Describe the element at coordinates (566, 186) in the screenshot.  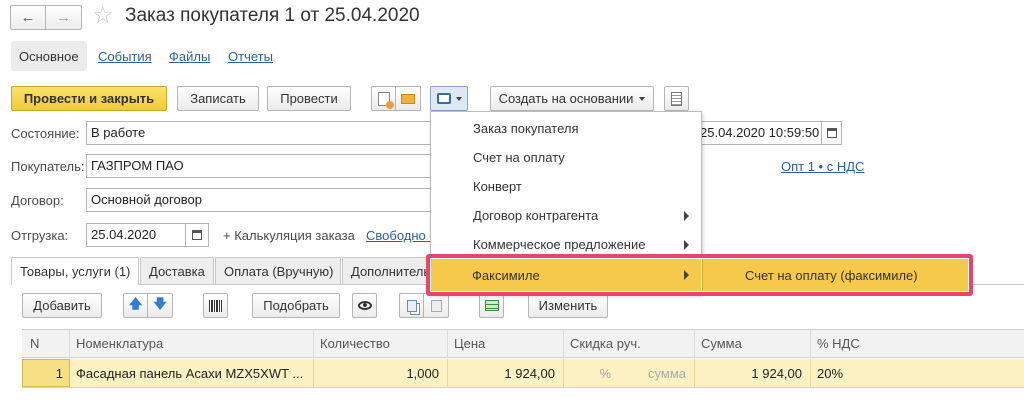
I see `menu-item-envelope: Конверт` at that location.